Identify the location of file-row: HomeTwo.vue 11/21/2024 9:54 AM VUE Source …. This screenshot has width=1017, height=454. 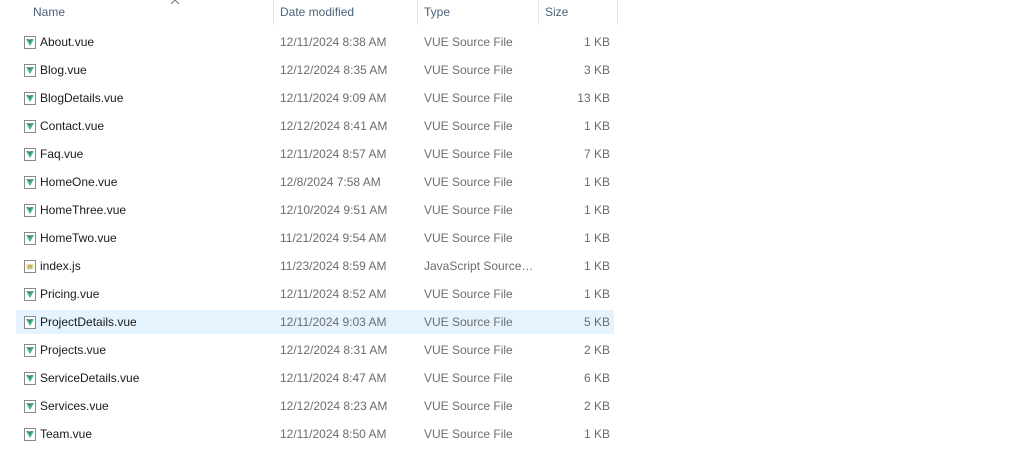
(315, 238).